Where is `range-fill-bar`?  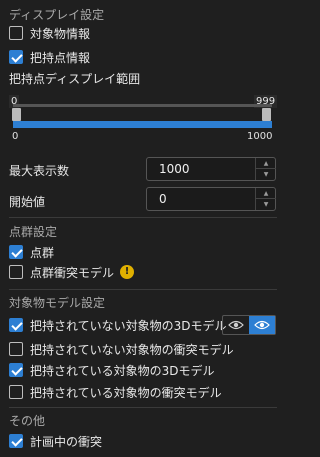
range-fill-bar is located at coordinates (142, 124).